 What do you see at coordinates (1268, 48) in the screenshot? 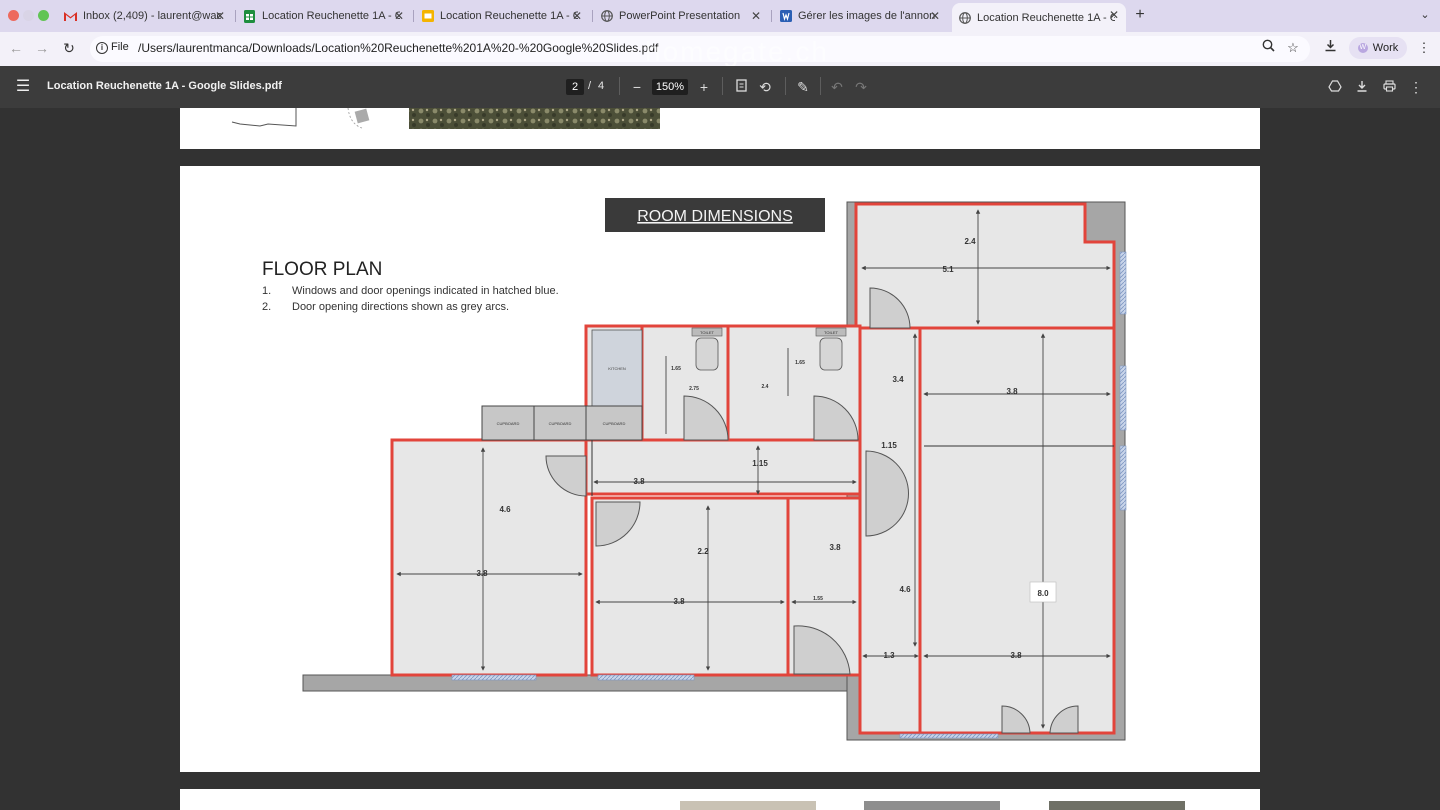
I see `zoom-icon` at bounding box center [1268, 48].